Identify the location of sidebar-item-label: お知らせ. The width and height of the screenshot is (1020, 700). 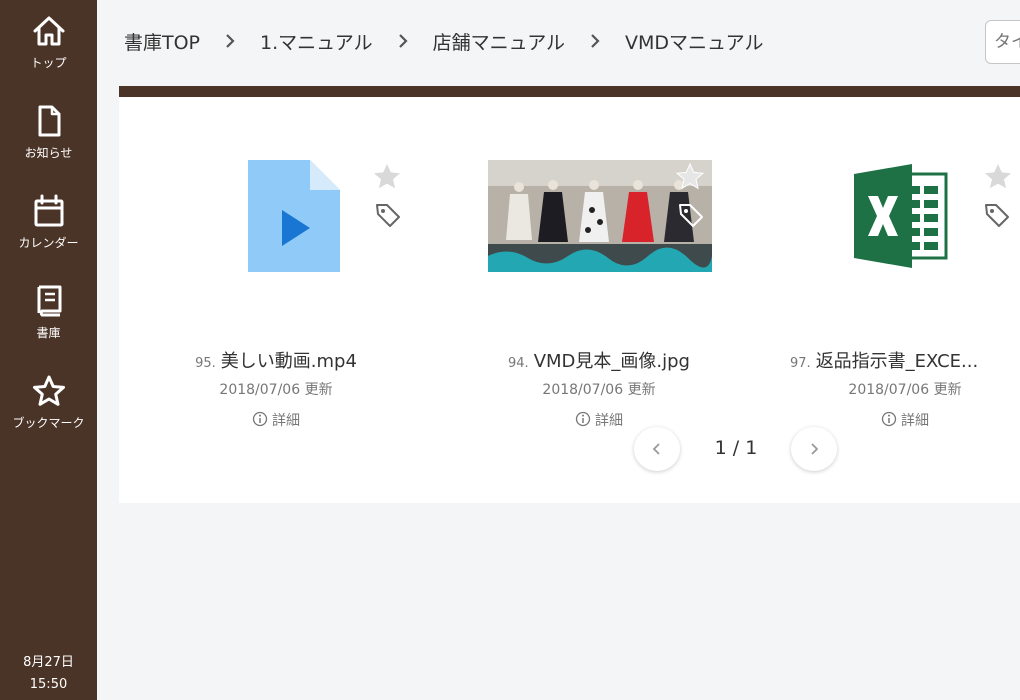
(48, 153).